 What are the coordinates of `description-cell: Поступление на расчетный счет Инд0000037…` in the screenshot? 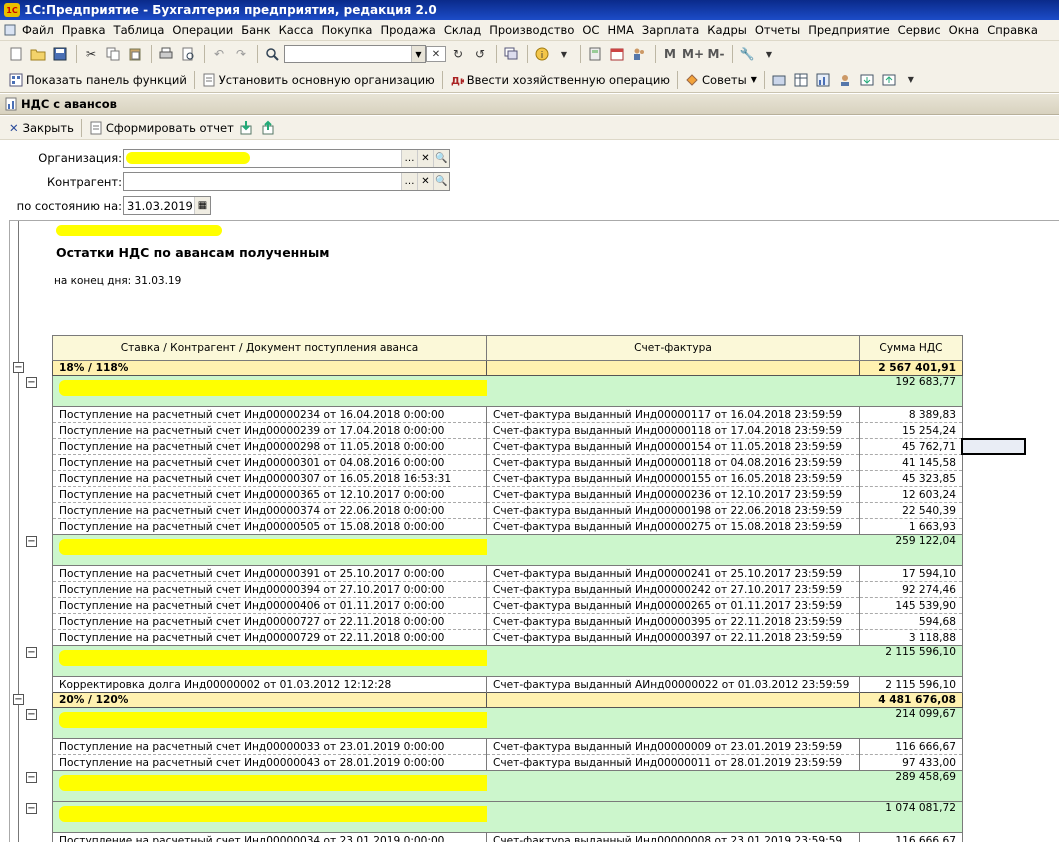 It's located at (269, 510).